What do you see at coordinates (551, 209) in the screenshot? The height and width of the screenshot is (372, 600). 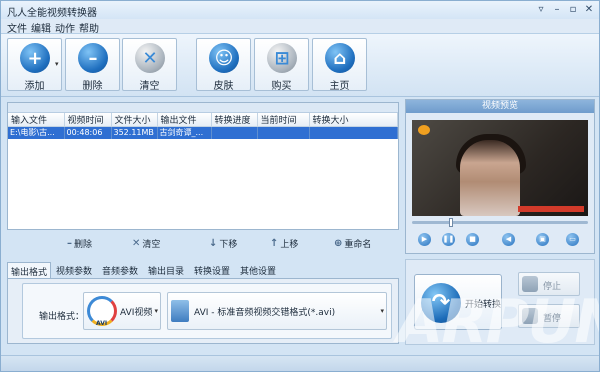 I see `video-caption-bar` at bounding box center [551, 209].